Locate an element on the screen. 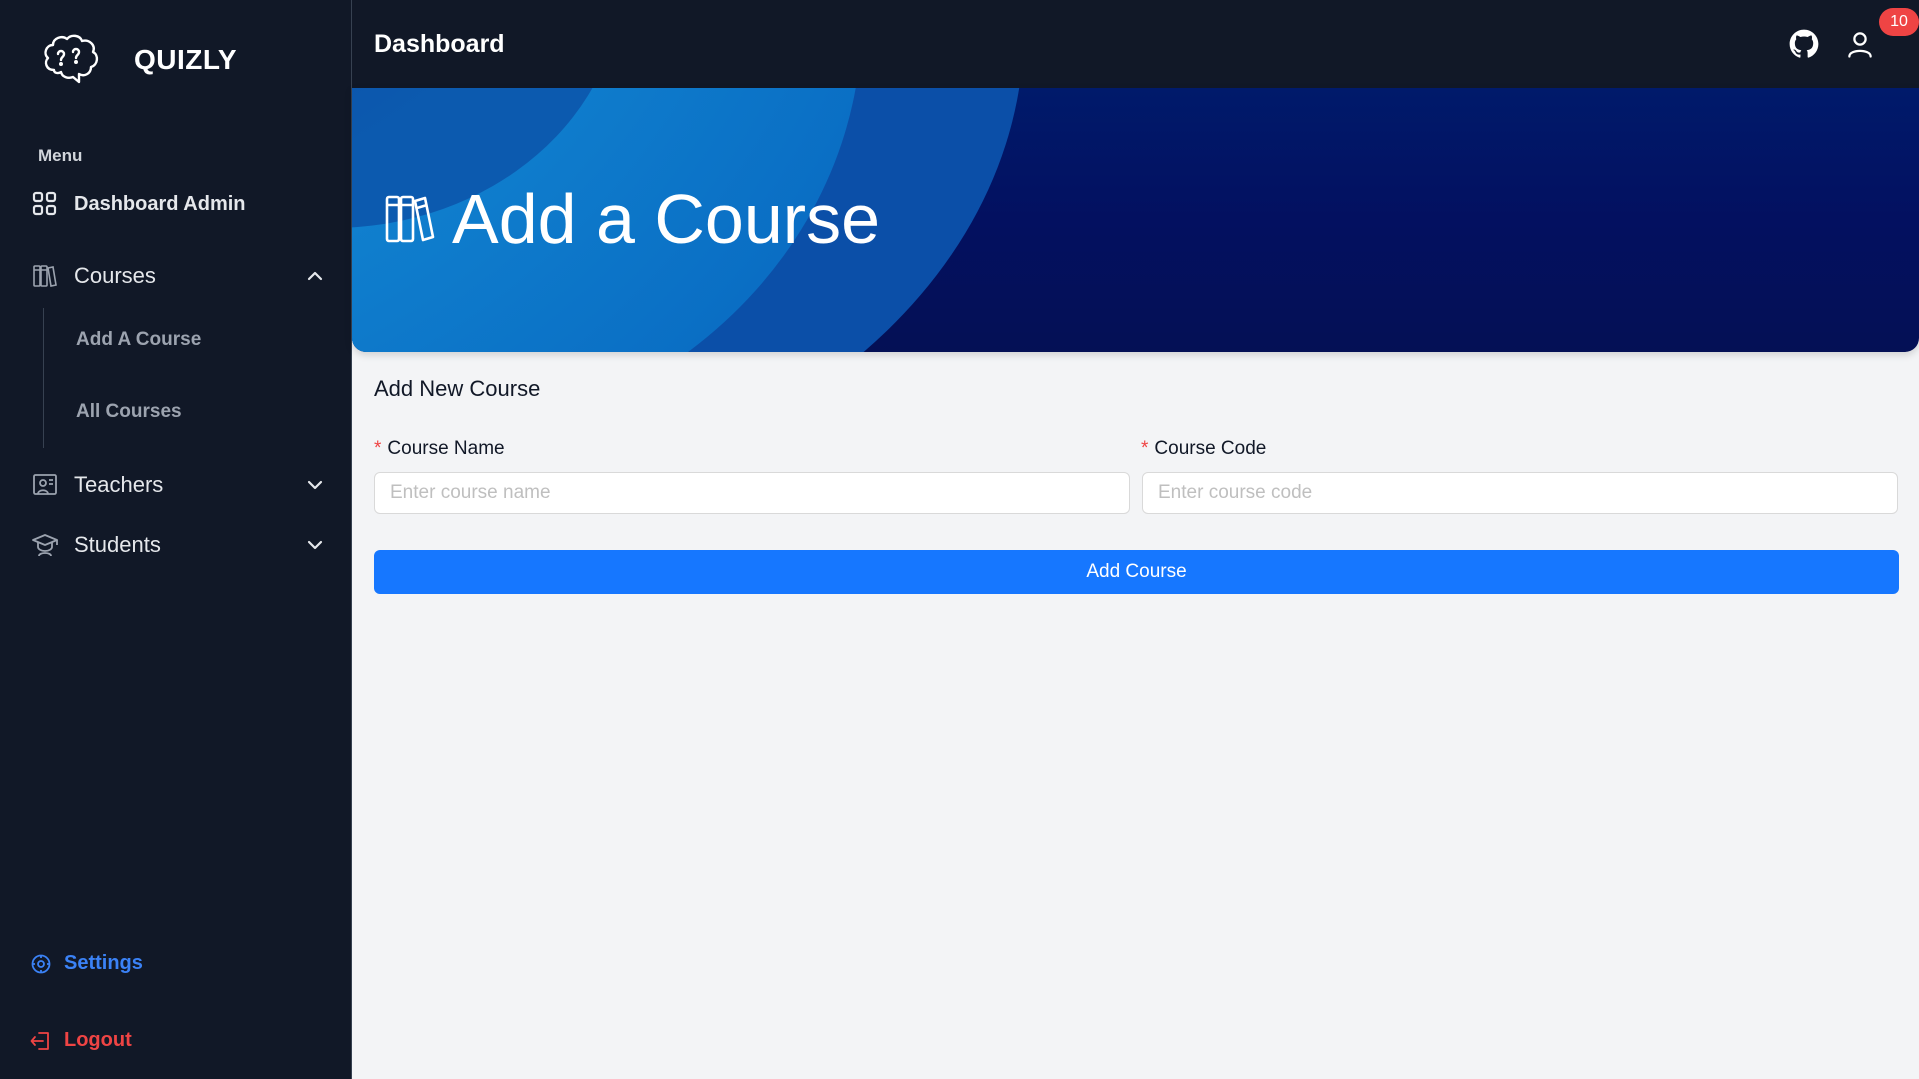 Image resolution: width=1919 pixels, height=1079 pixels. form-title: Add New Course is located at coordinates (457, 388).